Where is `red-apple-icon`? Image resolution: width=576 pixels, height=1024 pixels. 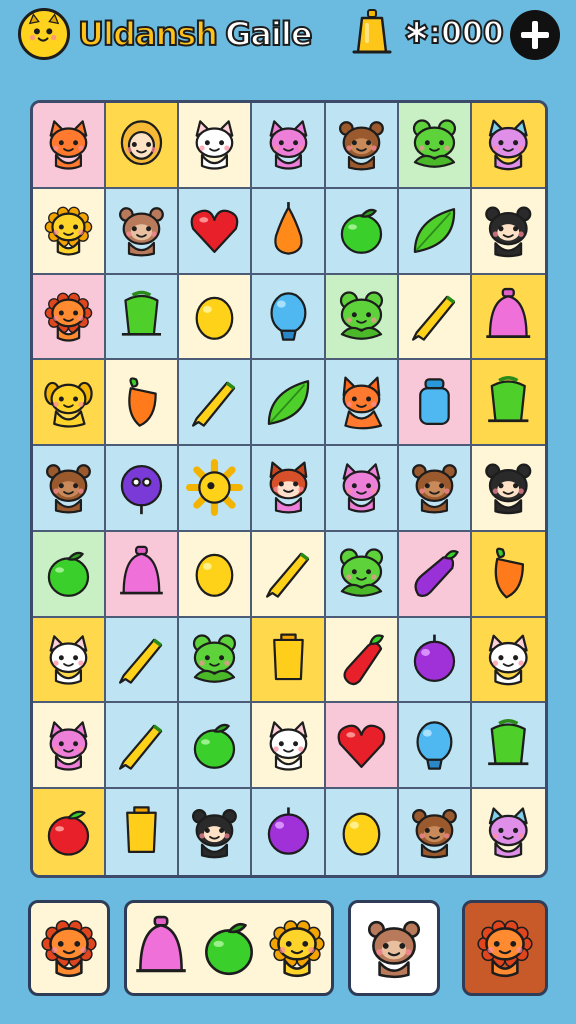 red-apple-icon is located at coordinates (68, 833).